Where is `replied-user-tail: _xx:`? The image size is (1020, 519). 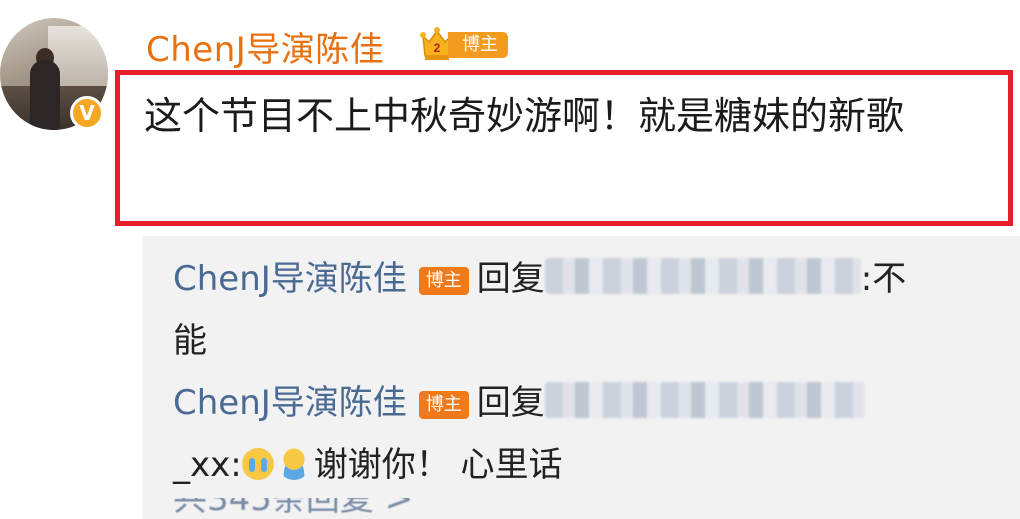
replied-user-tail: _xx: is located at coordinates (207, 465).